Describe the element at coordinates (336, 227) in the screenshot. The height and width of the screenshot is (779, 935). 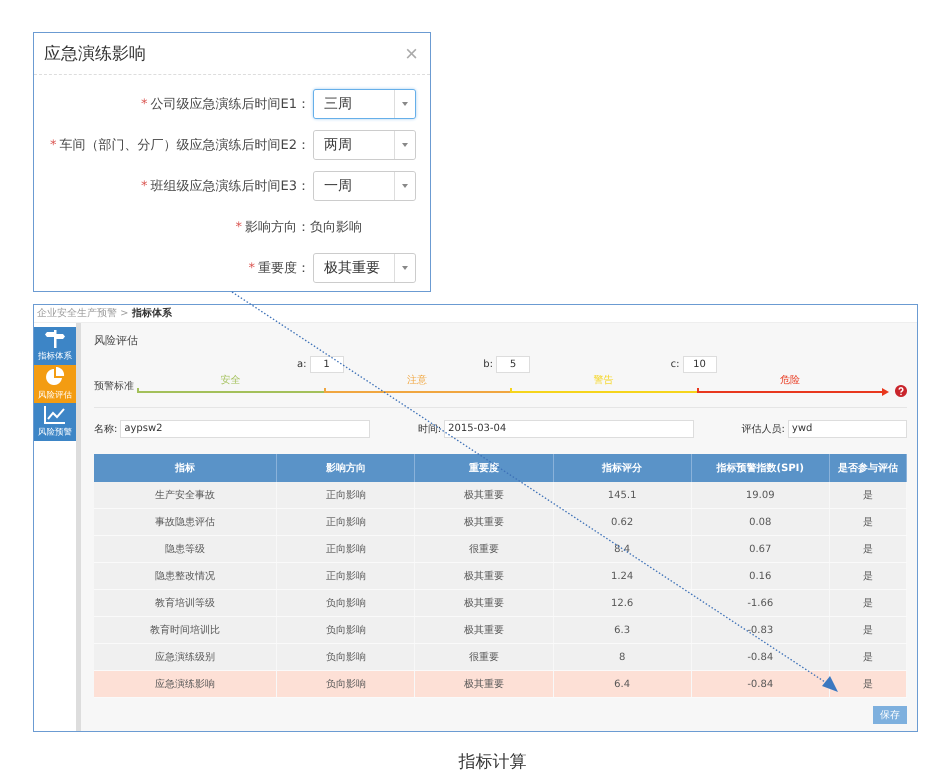
I see `field-value: 负向影响` at that location.